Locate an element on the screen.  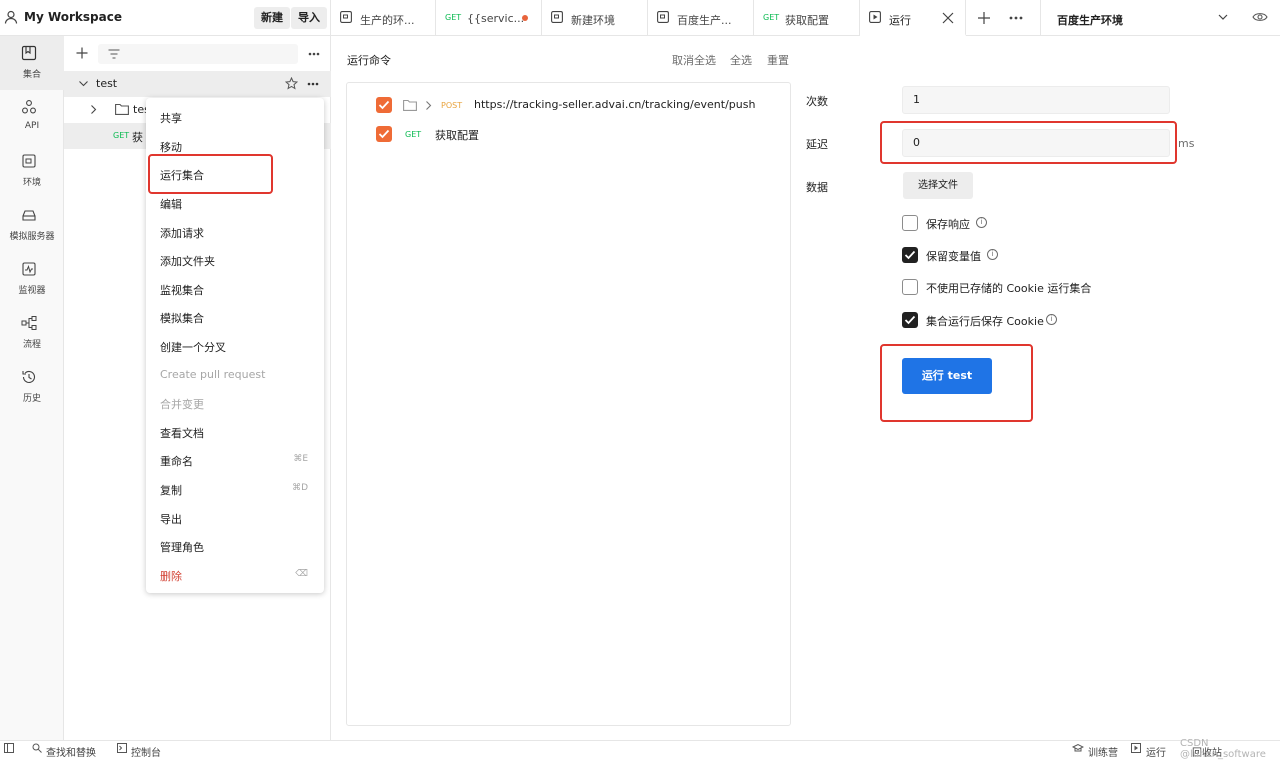
menu-item-add-request: 添加请求 is located at coordinates (235, 232).